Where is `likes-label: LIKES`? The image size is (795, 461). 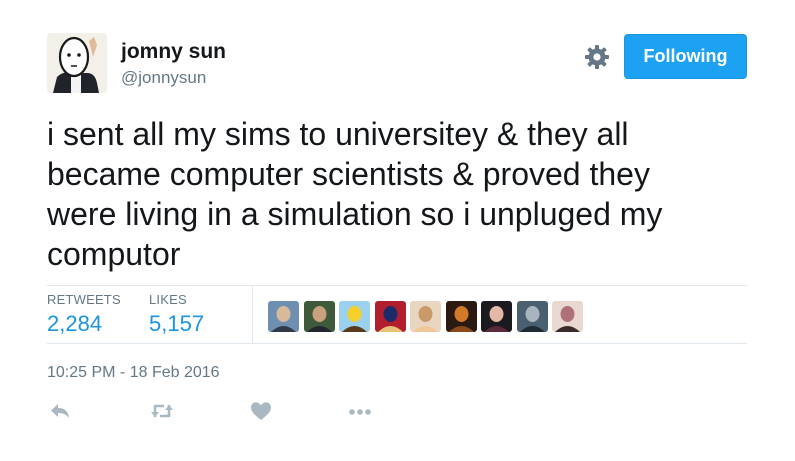
likes-label: LIKES is located at coordinates (168, 299).